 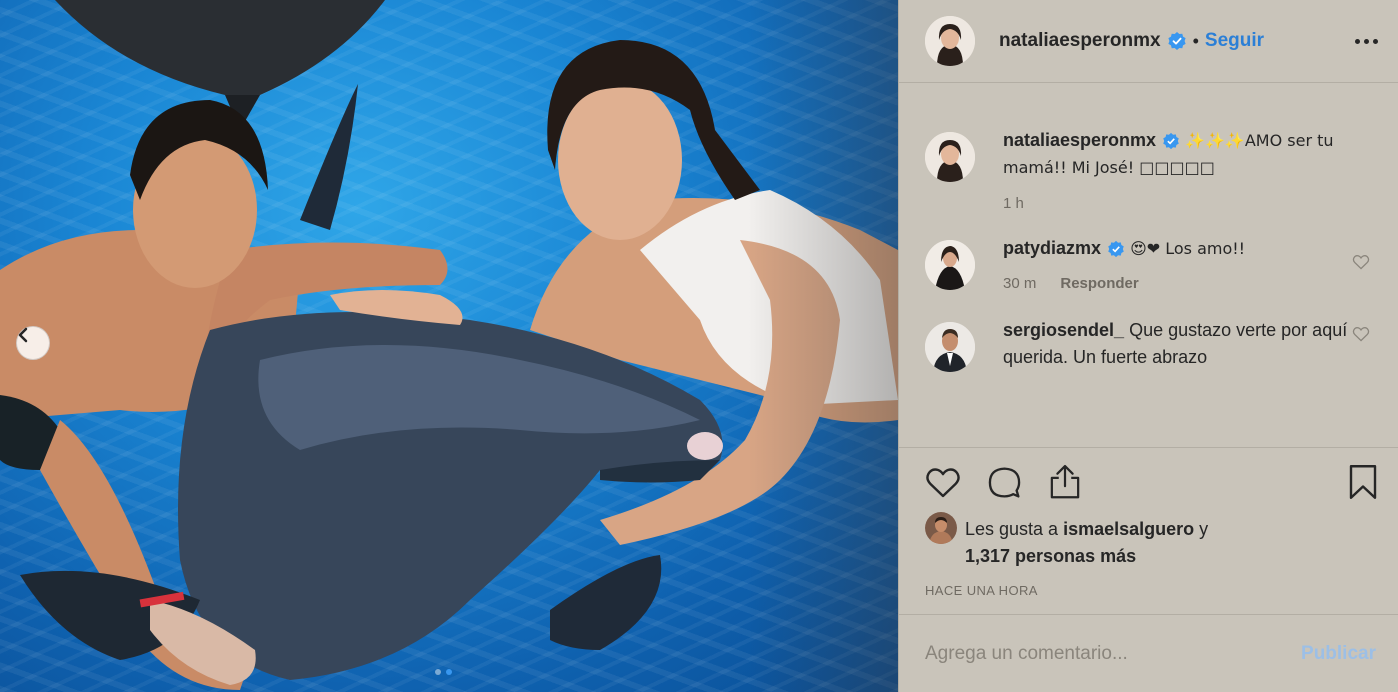 What do you see at coordinates (823, 346) in the screenshot?
I see `photo-shade` at bounding box center [823, 346].